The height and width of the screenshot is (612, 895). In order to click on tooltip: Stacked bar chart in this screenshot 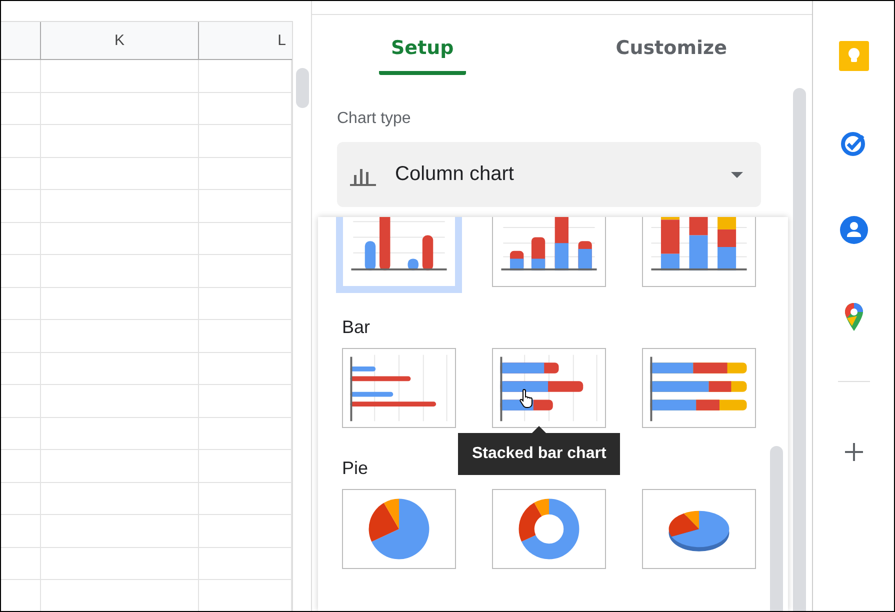, I will do `click(539, 454)`.